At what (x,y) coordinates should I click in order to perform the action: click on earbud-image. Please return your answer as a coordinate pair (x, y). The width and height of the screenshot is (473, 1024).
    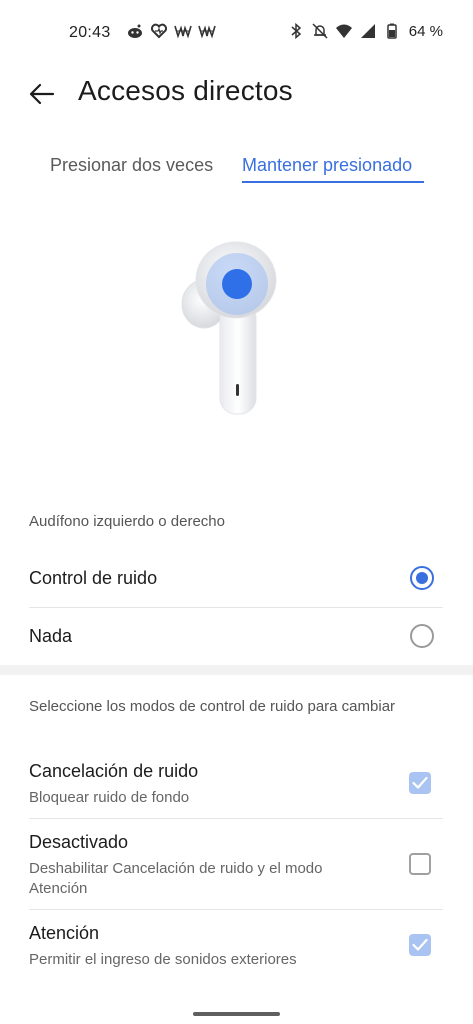
    Looking at the image, I should click on (229, 328).